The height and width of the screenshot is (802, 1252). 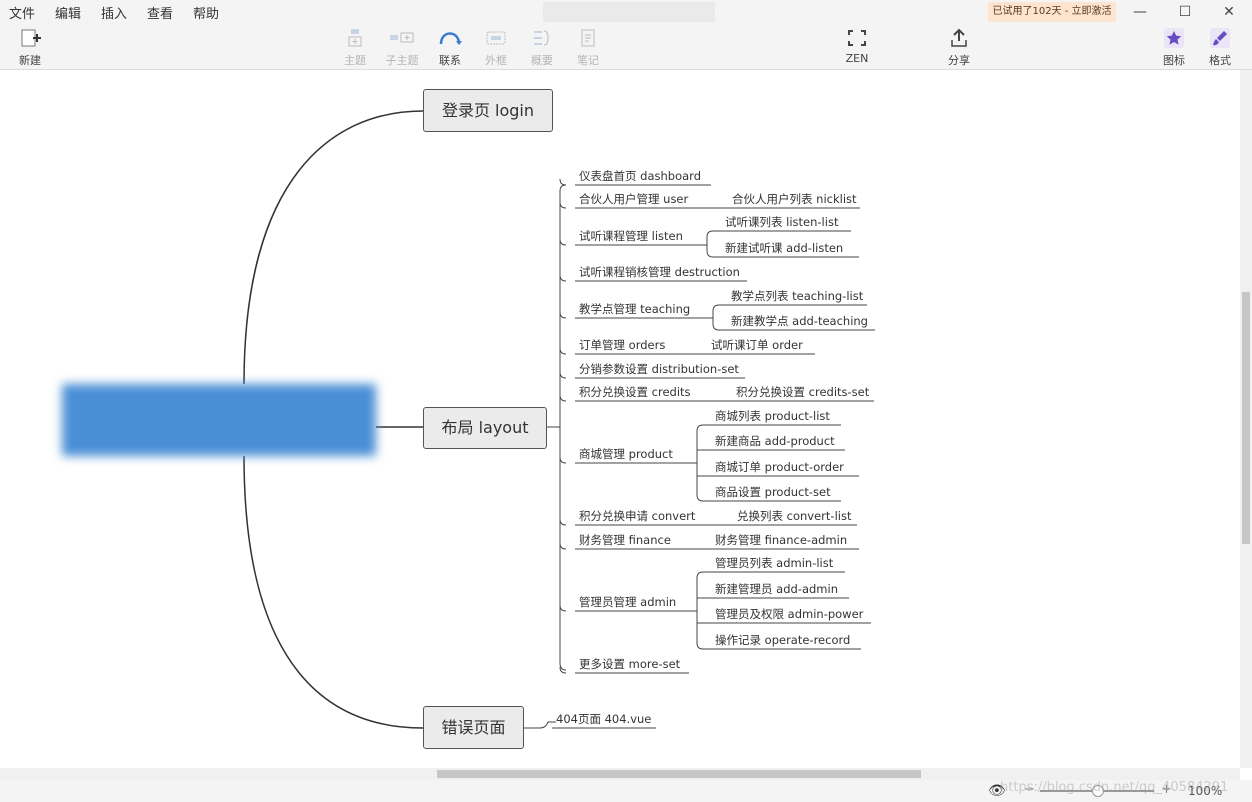 What do you see at coordinates (68, 12) in the screenshot?
I see `menu-edit: 编辑` at bounding box center [68, 12].